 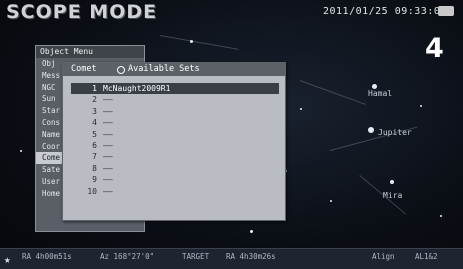 I want to click on battery-icon, so click(x=446, y=11).